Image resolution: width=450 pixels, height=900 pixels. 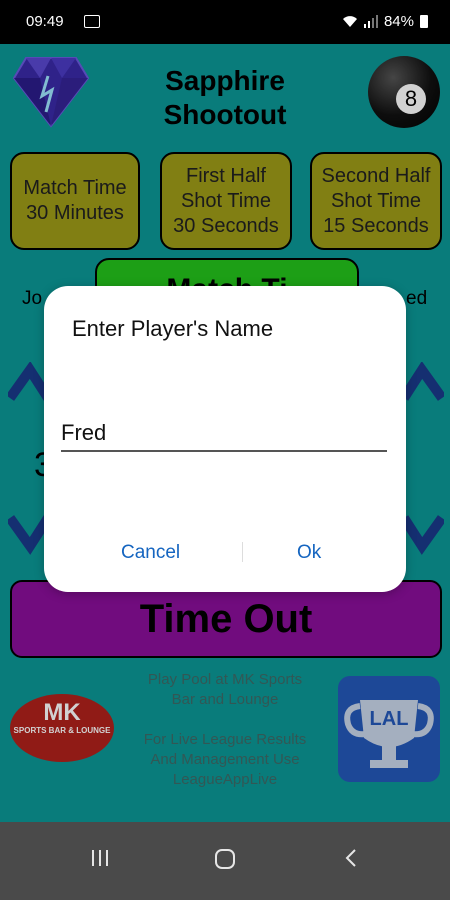 I want to click on dialog-title: Enter Player's Name, so click(x=173, y=328).